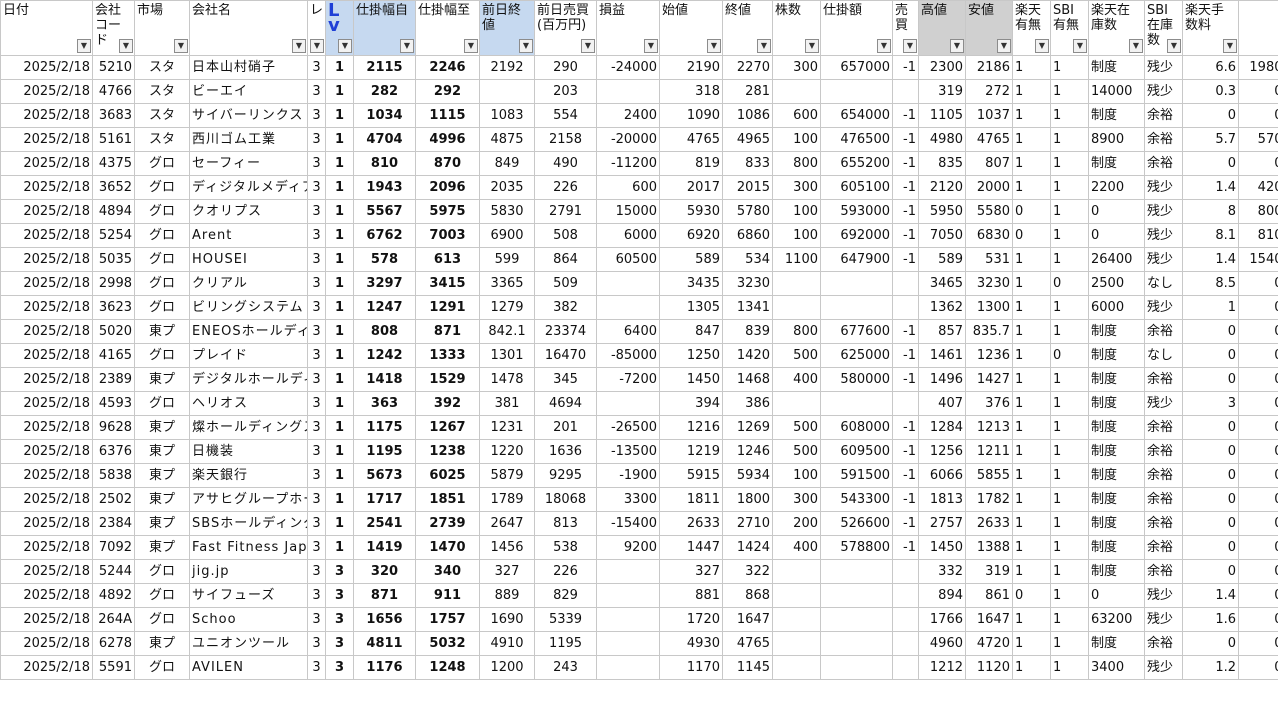 The height and width of the screenshot is (703, 1278). What do you see at coordinates (447, 91) in the screenshot?
I see `table-cell: 292` at bounding box center [447, 91].